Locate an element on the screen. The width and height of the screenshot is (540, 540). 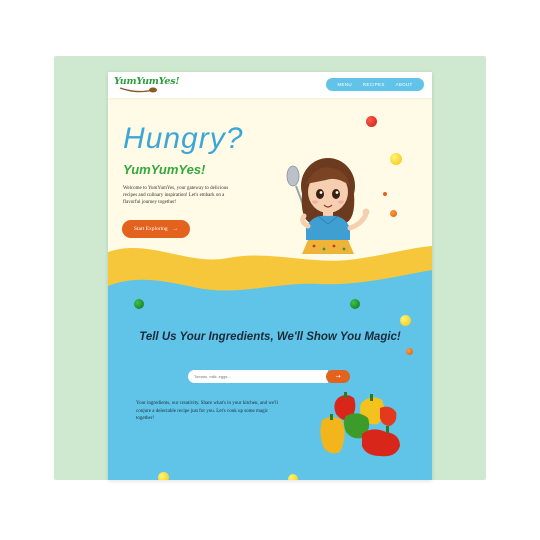
main-nav: MENU RECIPES ABOUT is located at coordinates (375, 84).